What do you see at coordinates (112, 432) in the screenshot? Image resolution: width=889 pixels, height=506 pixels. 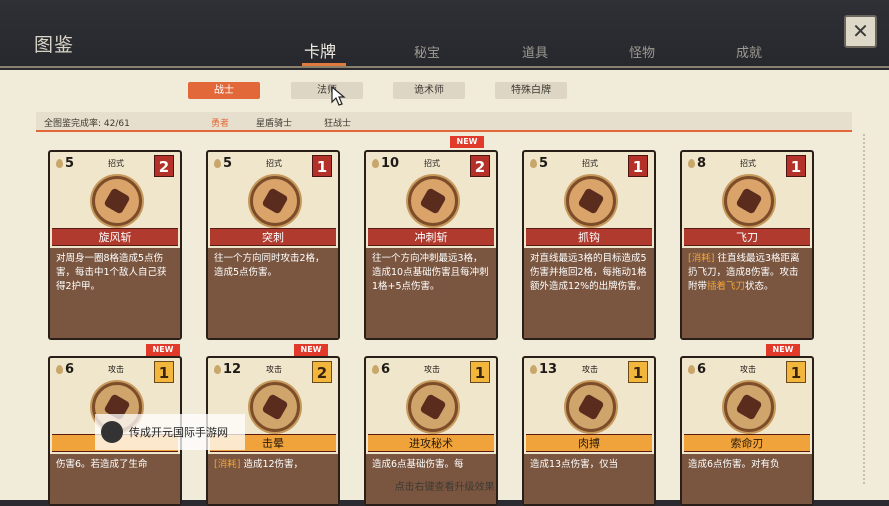 I see `watermark-logo-icon` at bounding box center [112, 432].